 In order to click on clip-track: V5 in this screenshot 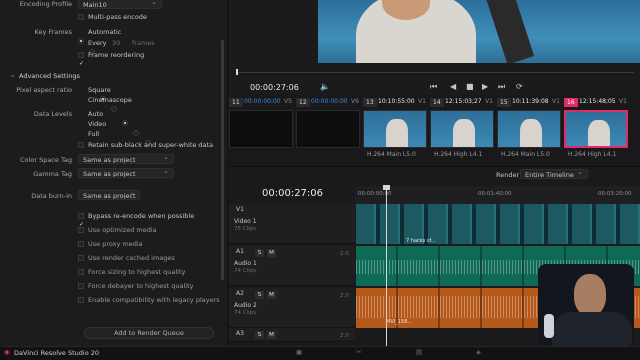, I will do `click(288, 101)`.